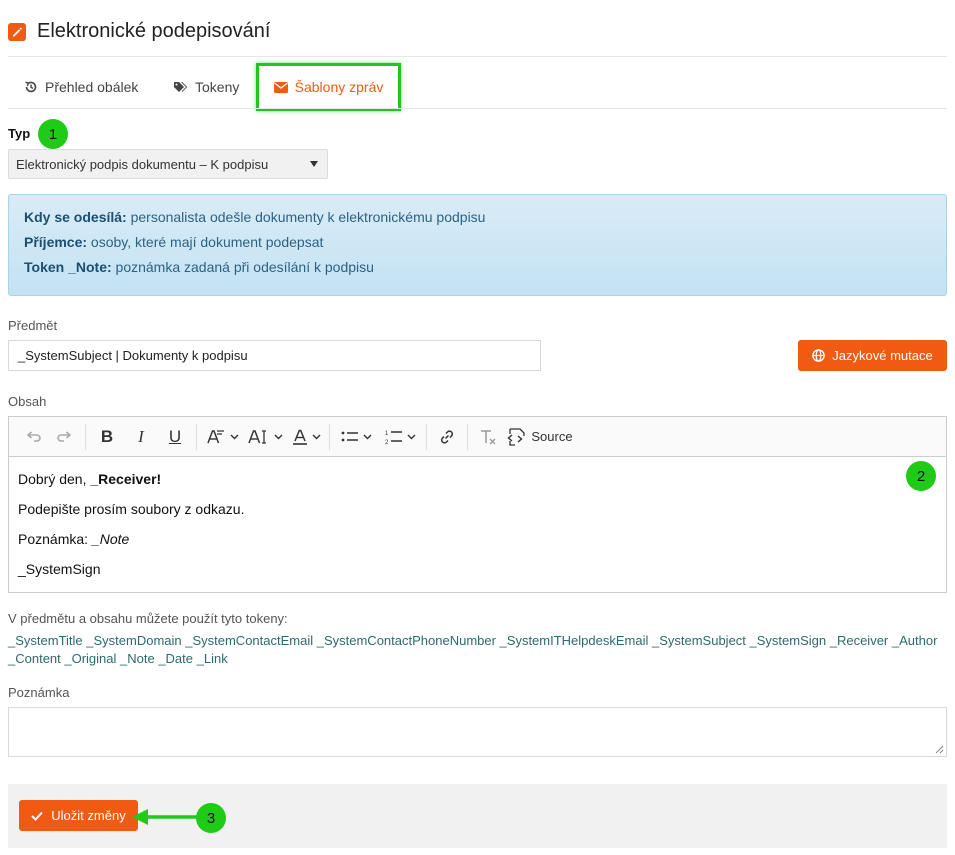 The width and height of the screenshot is (955, 855). Describe the element at coordinates (477, 732) in the screenshot. I see `note-textarea` at that location.